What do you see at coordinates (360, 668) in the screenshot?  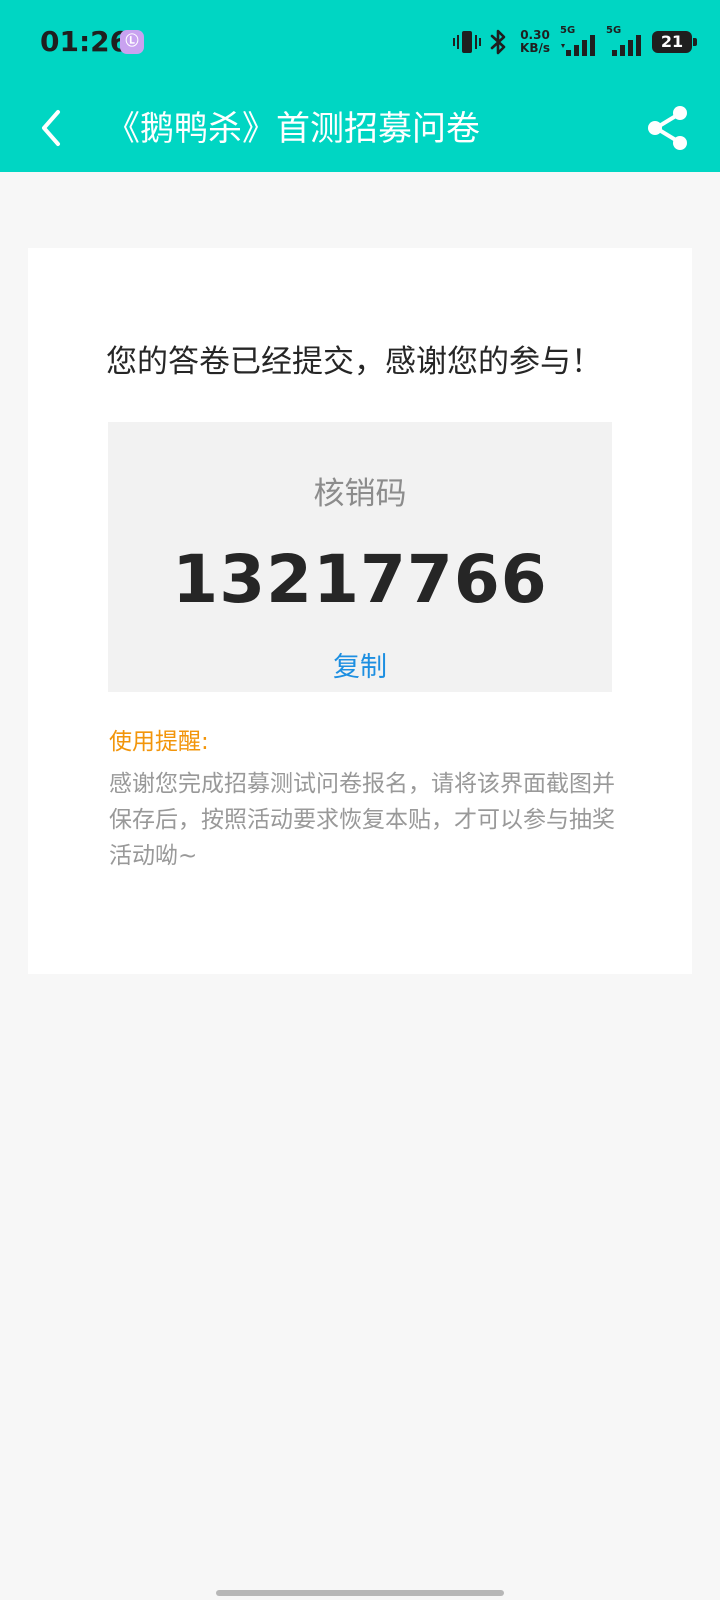 I see `copy-button: 复制` at bounding box center [360, 668].